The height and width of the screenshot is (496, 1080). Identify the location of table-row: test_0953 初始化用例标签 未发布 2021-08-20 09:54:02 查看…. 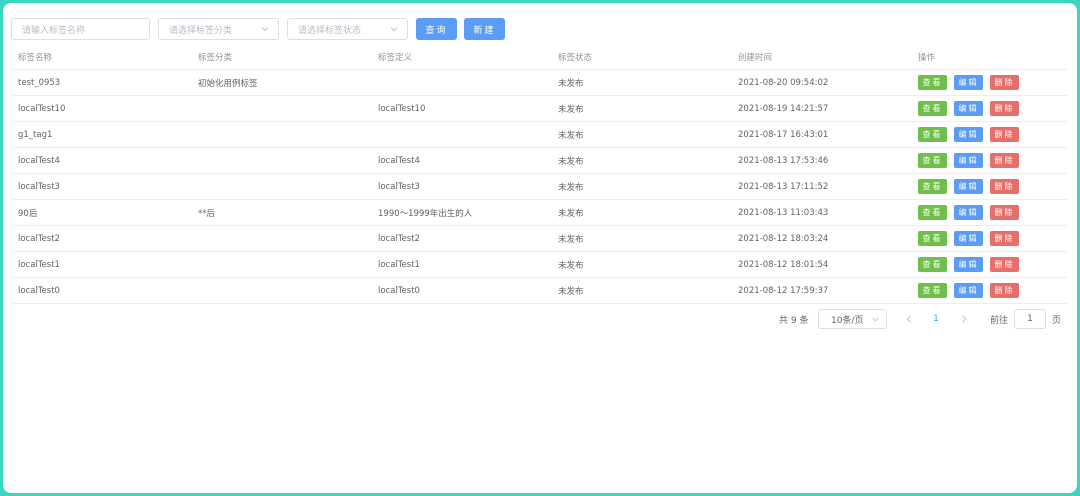
(540, 82).